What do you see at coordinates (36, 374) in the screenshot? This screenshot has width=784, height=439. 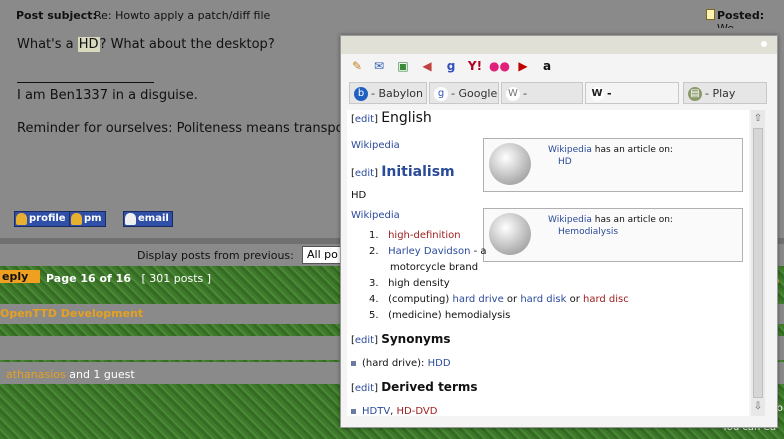 I see `online-user-link: athanasios` at bounding box center [36, 374].